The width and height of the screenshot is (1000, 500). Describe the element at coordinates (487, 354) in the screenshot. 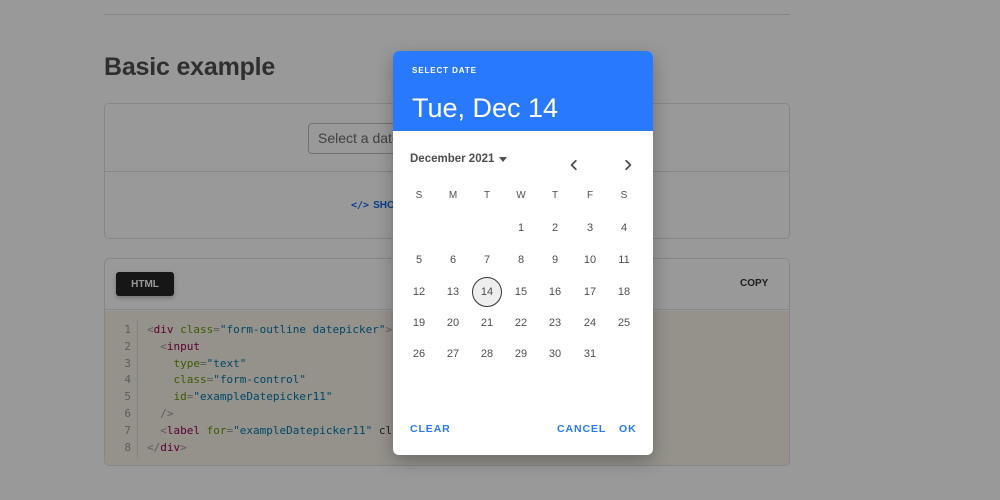

I see `day-cell: 28` at that location.